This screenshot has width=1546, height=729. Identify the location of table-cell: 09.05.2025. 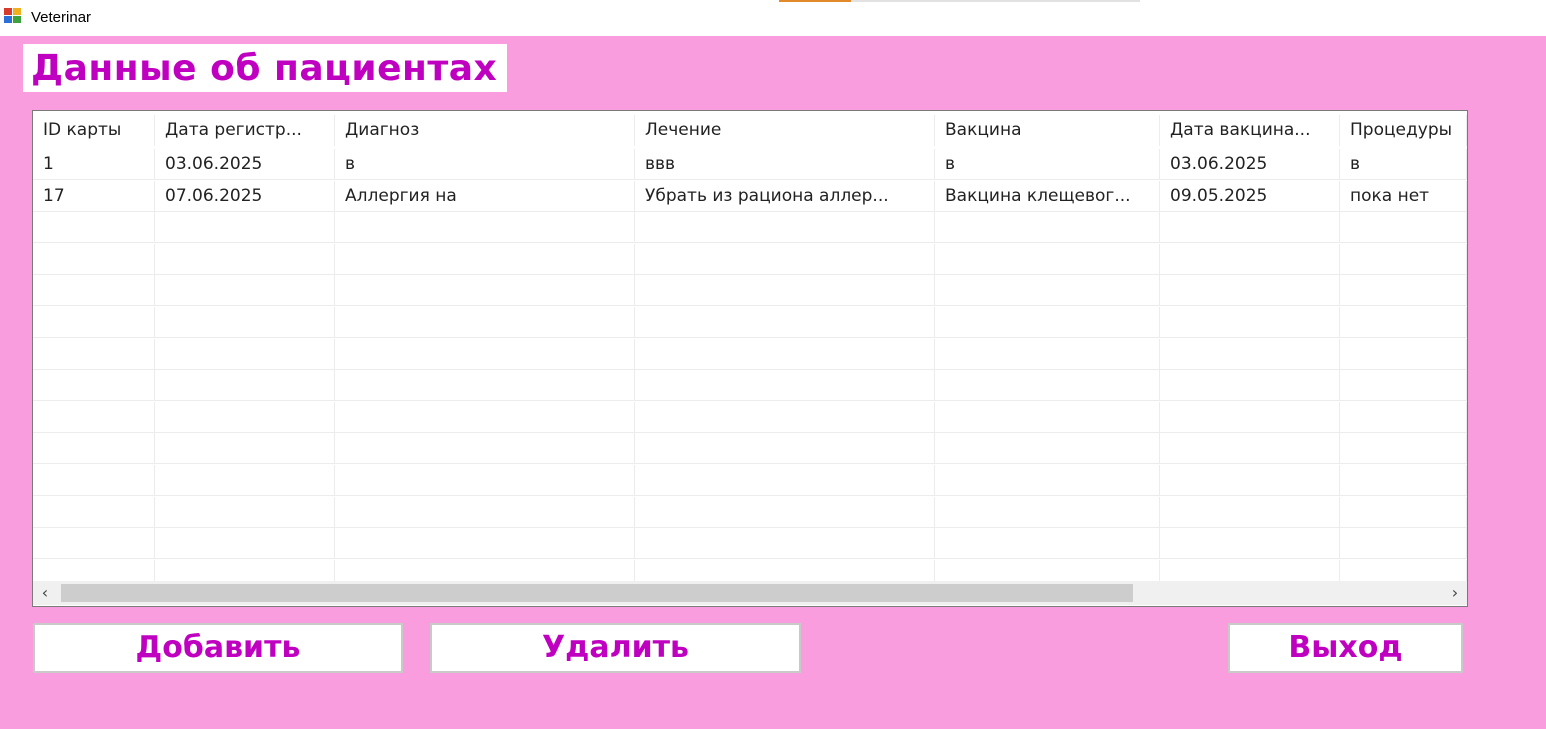
(1250, 196).